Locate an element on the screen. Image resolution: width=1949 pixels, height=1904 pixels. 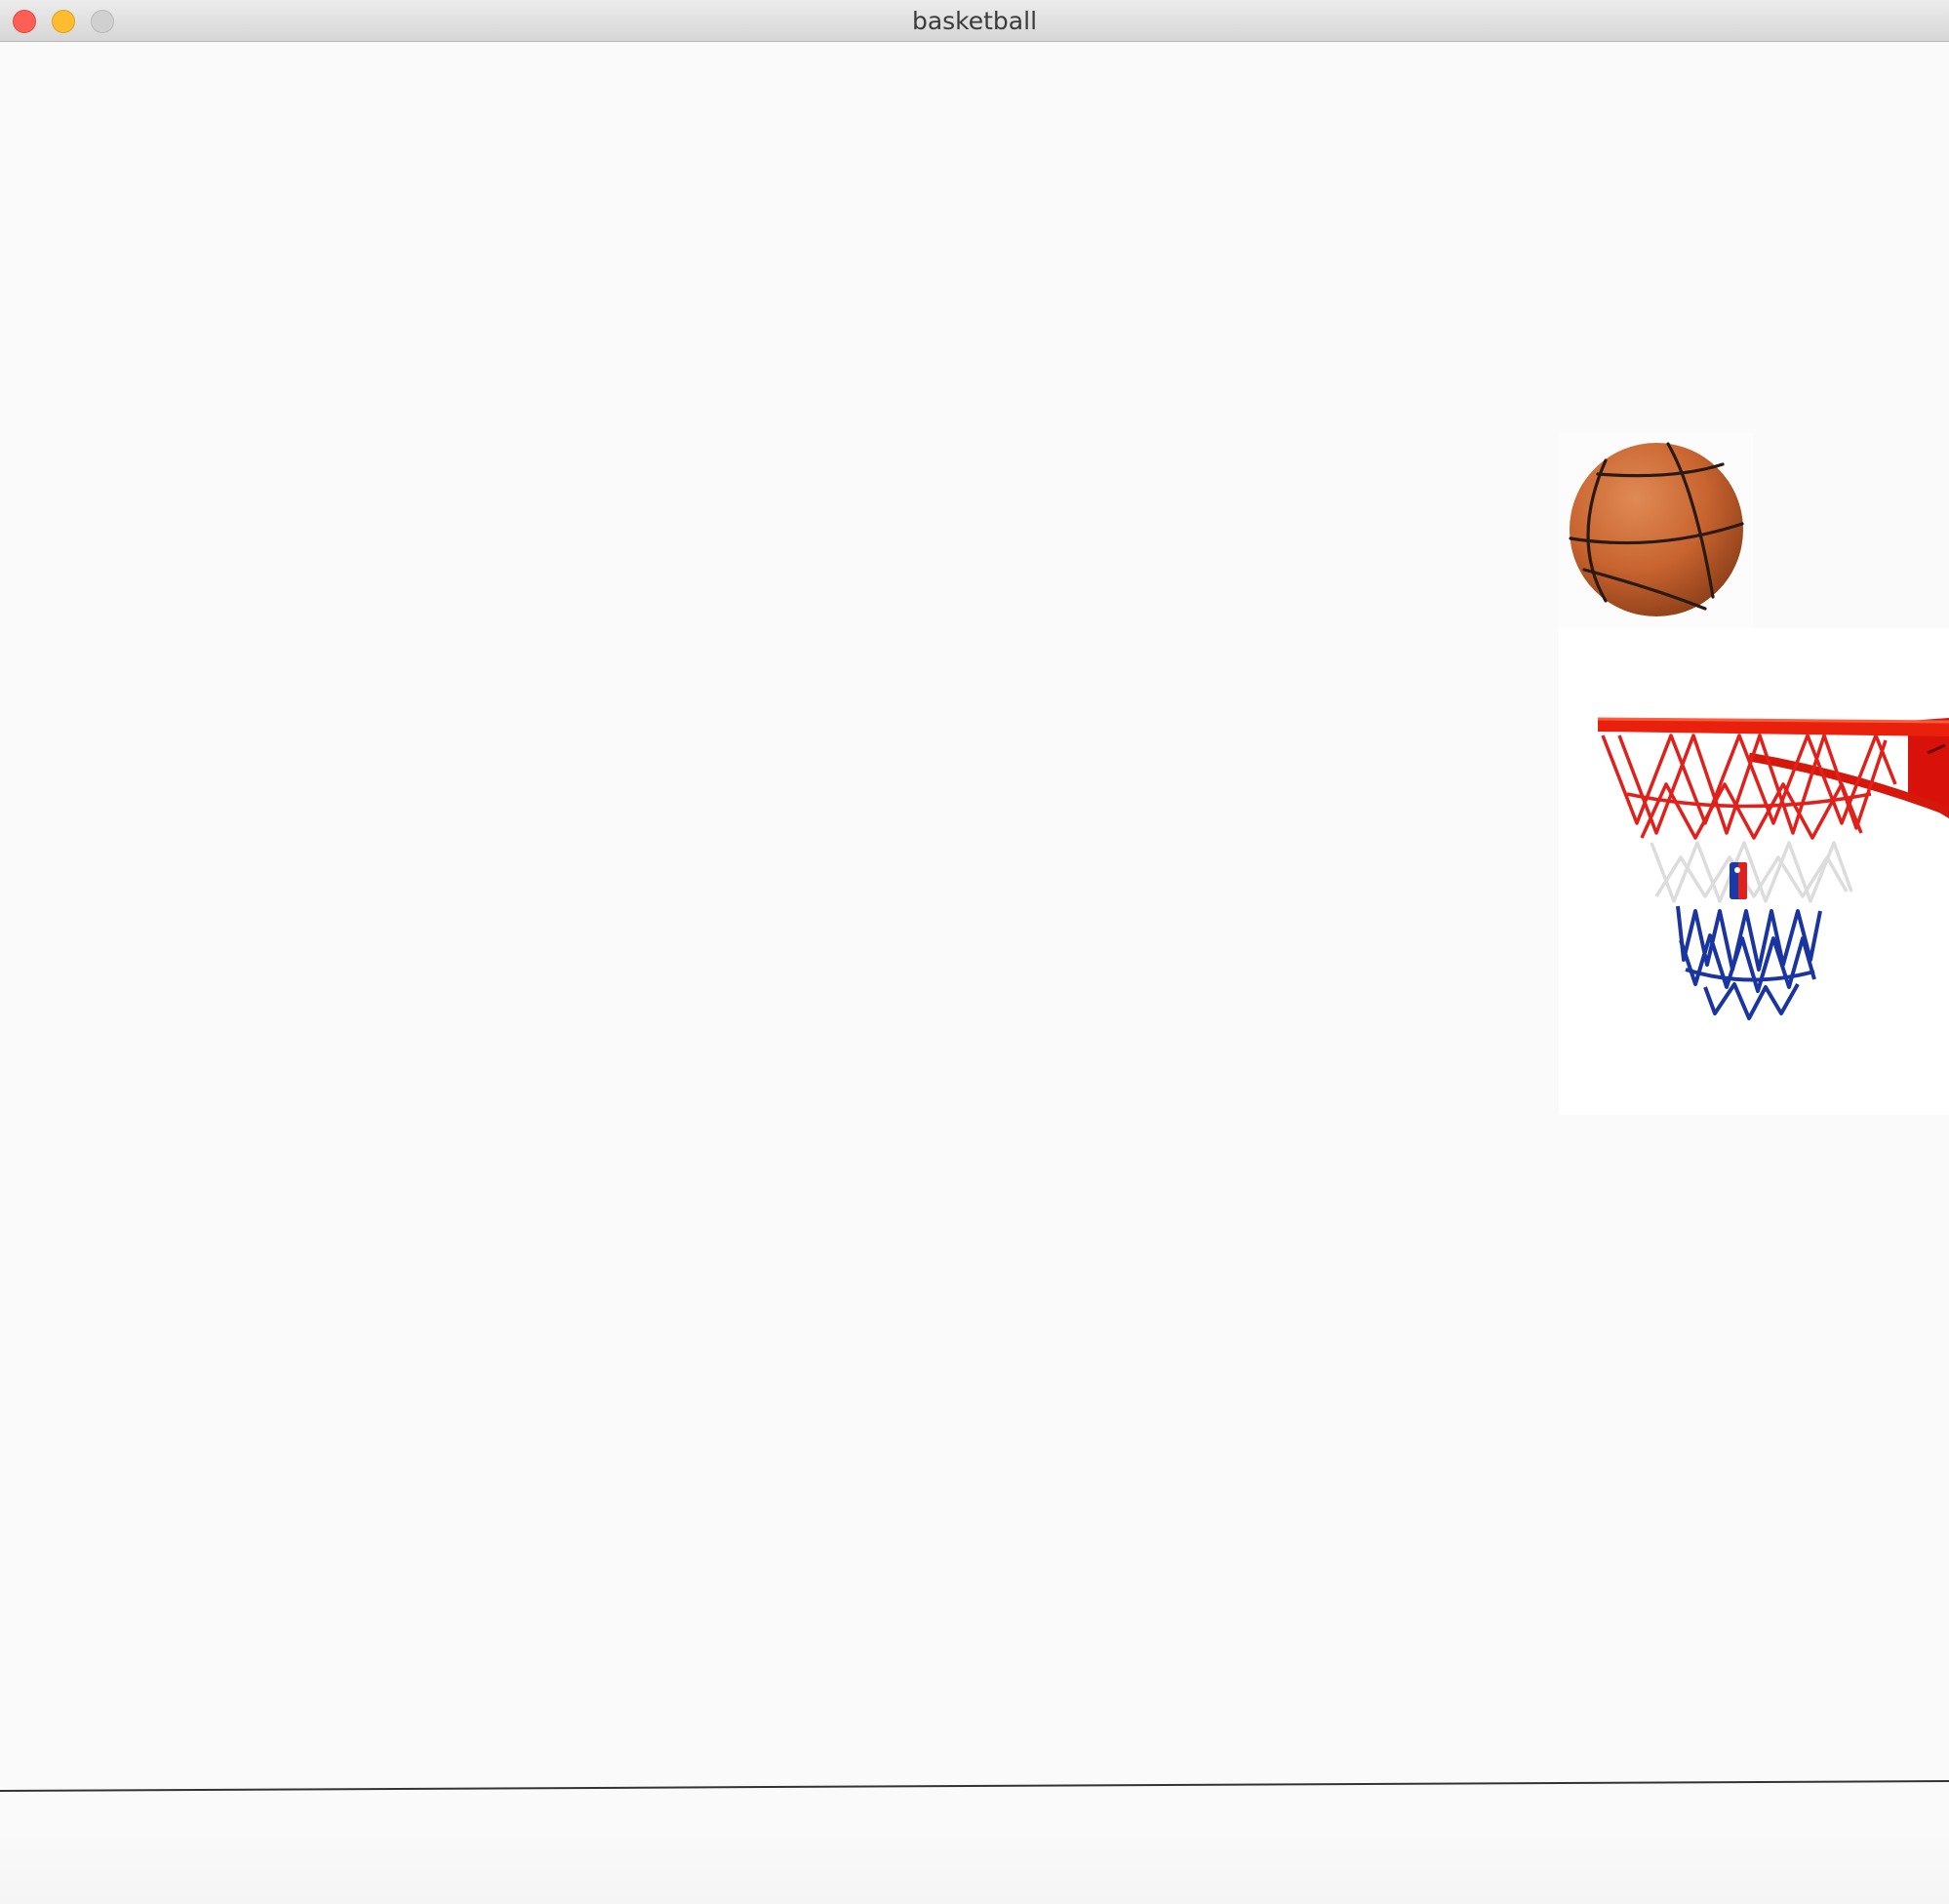
title-bar: basketball is located at coordinates (975, 21).